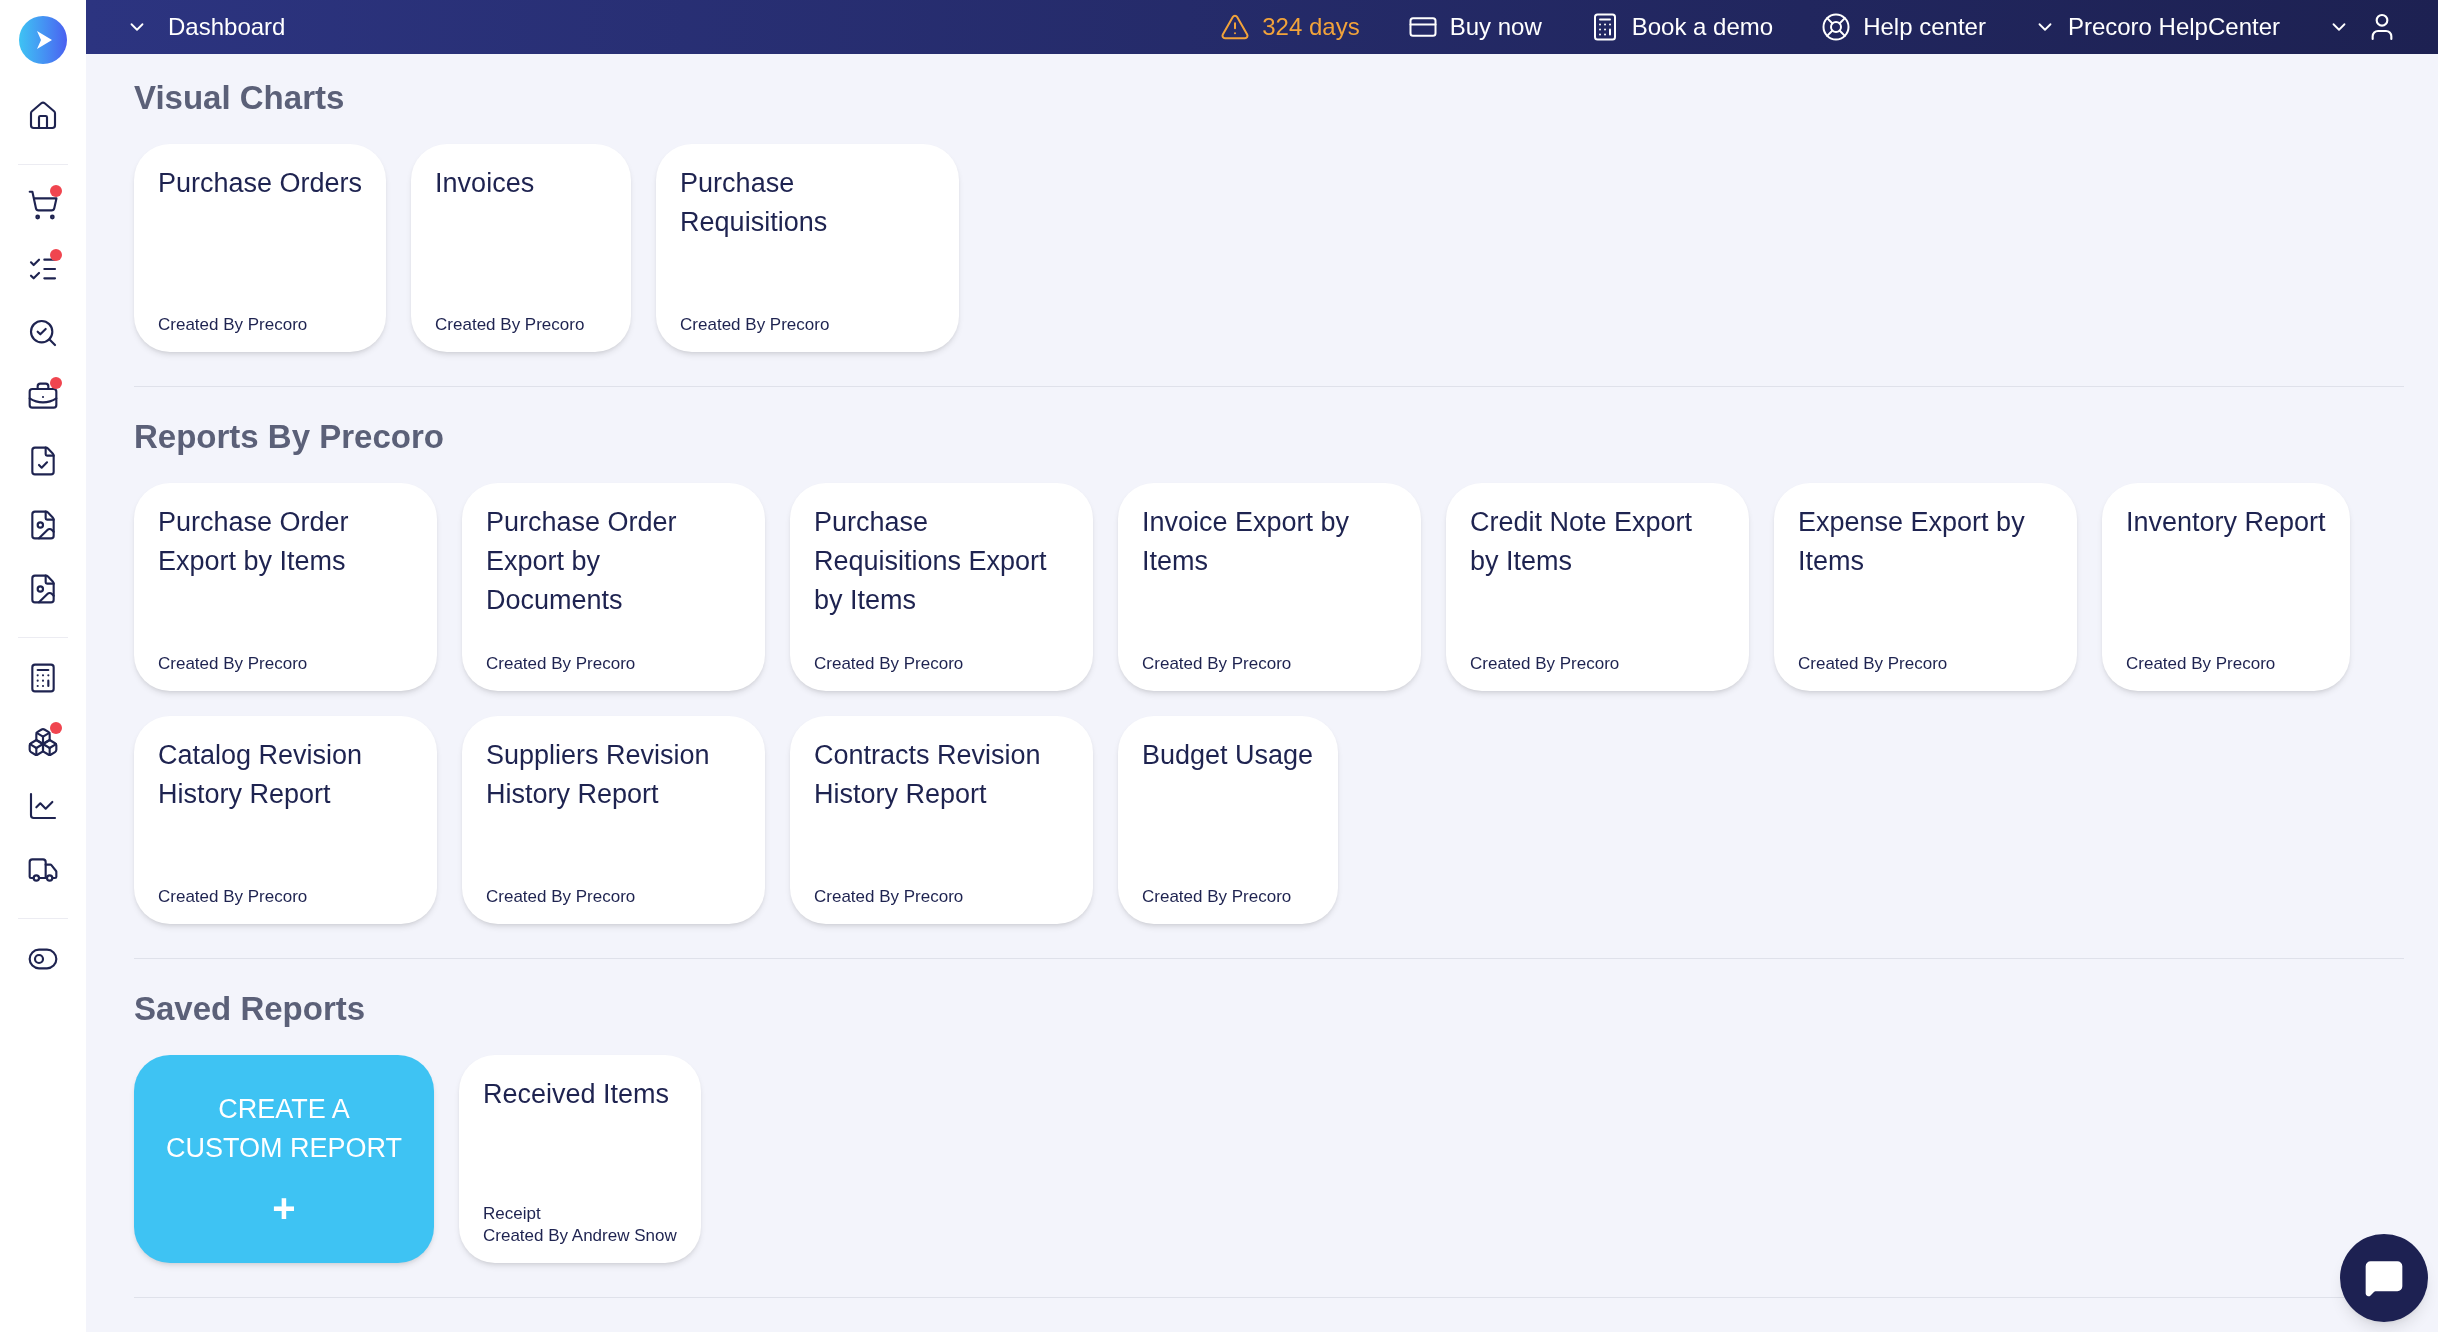 This screenshot has width=2438, height=1332. Describe the element at coordinates (1912, 542) in the screenshot. I see `report-title: Expense Export by Items` at that location.